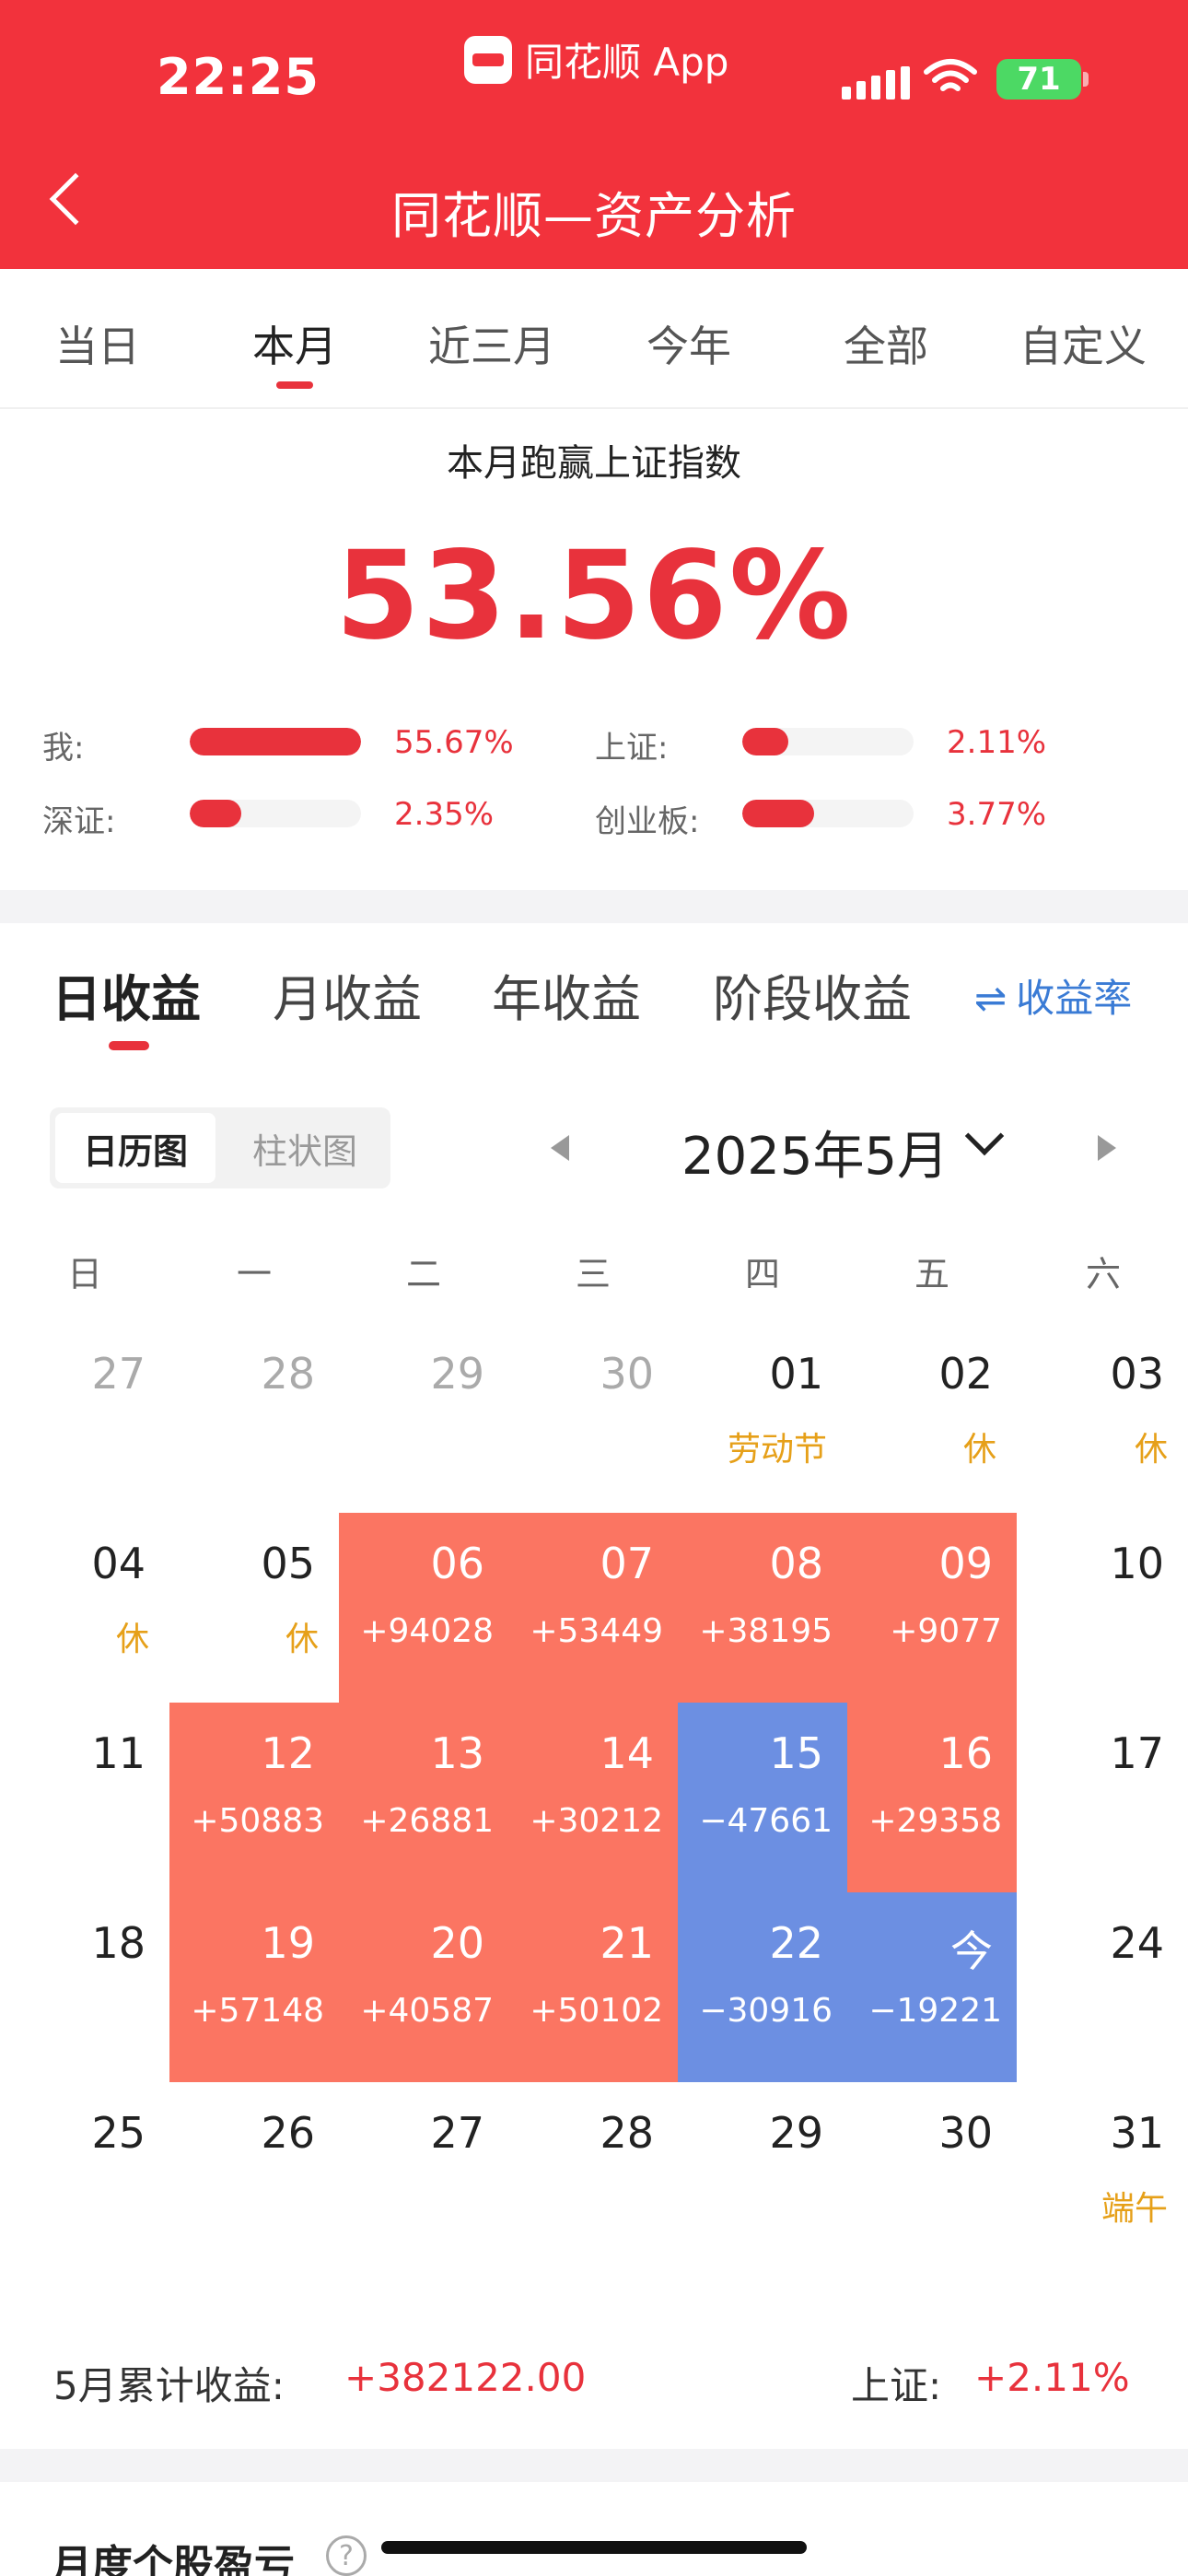  I want to click on tab-all: 全部, so click(886, 343).